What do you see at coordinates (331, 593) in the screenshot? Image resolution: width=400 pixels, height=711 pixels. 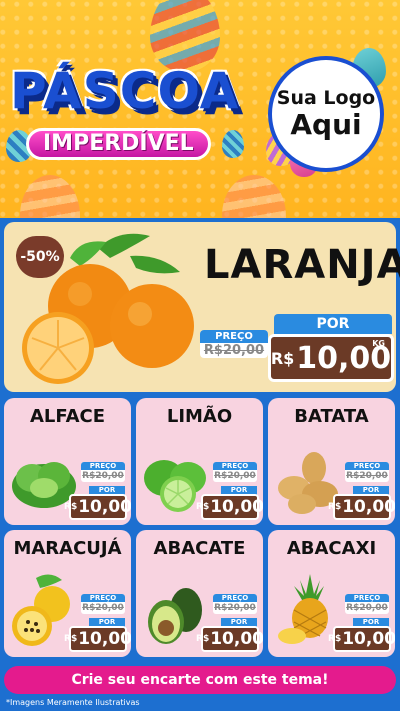 I see `product-card: ABACAXI PREÇO R$20,00 POR R$ 10,00` at bounding box center [331, 593].